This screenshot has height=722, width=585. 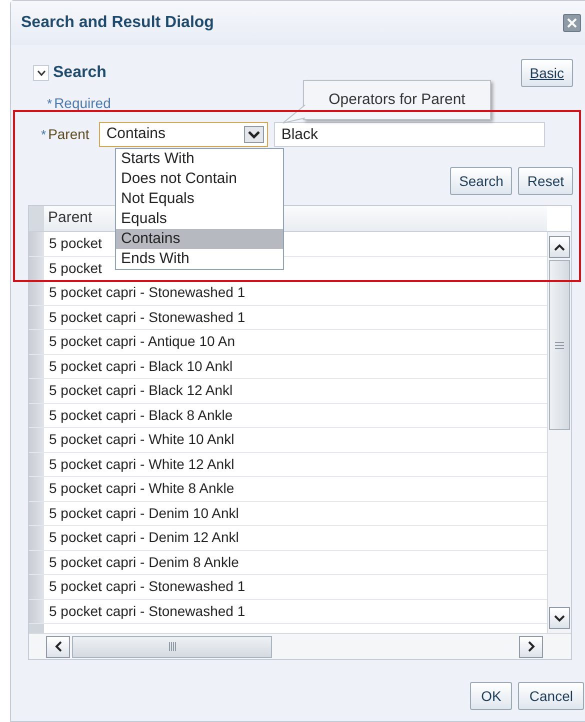 I want to click on search-action-button: Search, so click(x=481, y=181).